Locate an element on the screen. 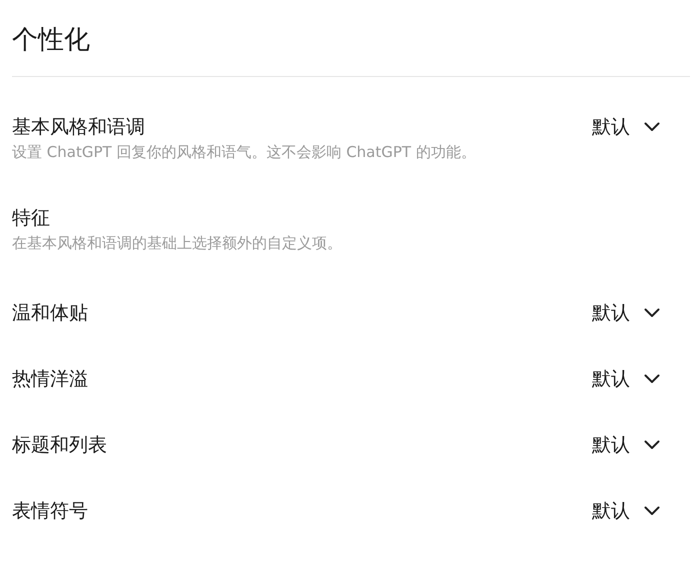 The height and width of the screenshot is (583, 692). setting-label: 基本风格和语调 is located at coordinates (79, 127).